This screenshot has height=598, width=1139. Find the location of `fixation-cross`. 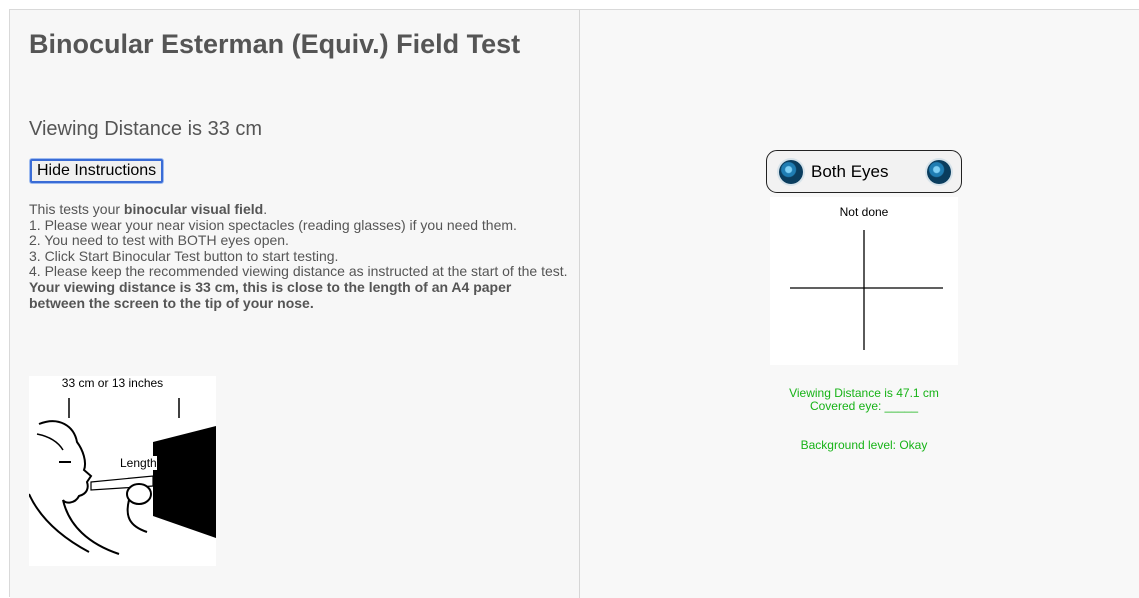

fixation-cross is located at coordinates (866, 290).